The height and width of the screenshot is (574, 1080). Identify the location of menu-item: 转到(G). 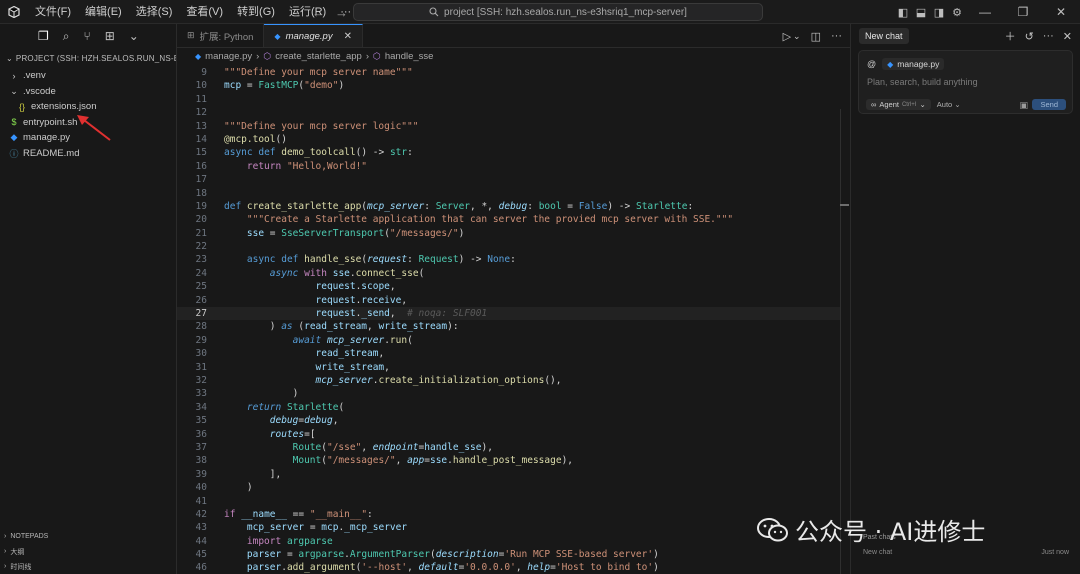
(256, 12).